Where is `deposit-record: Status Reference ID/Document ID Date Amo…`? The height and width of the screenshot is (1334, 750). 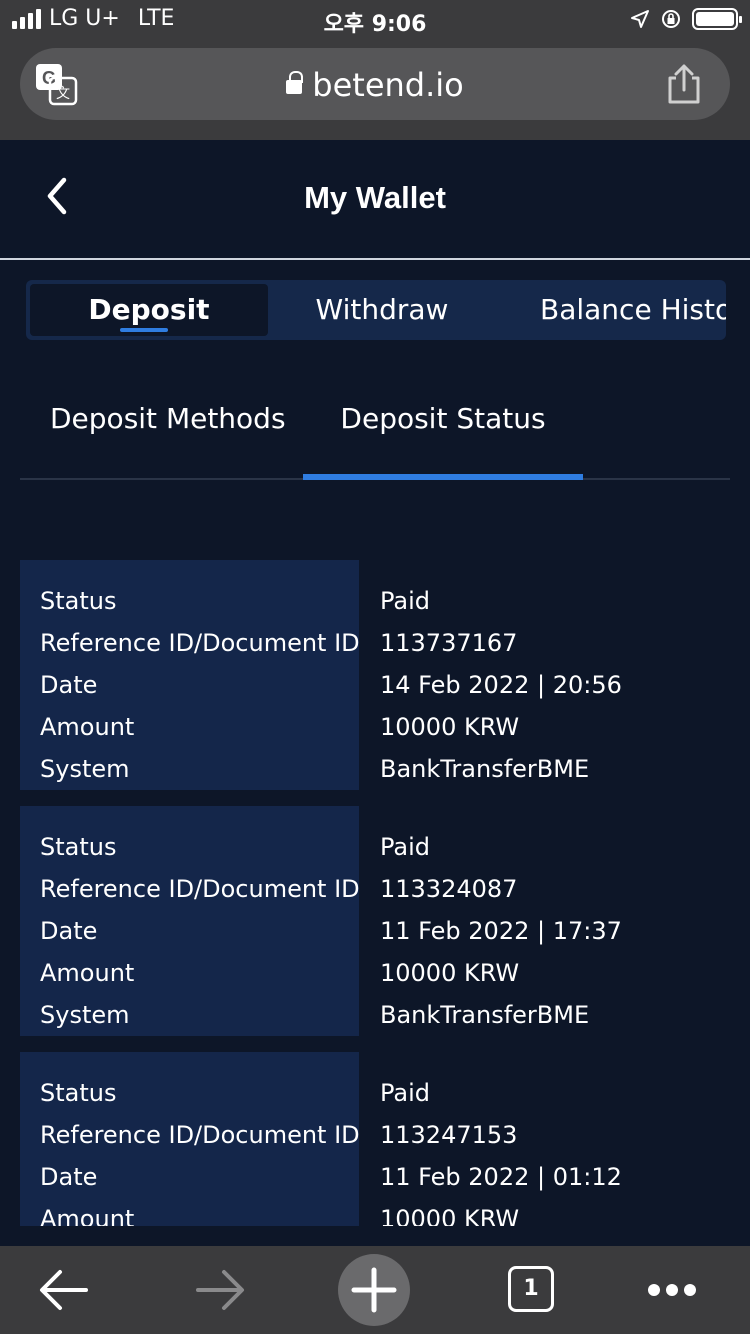
deposit-record: Status Reference ID/Document ID Date Amo… is located at coordinates (375, 1139).